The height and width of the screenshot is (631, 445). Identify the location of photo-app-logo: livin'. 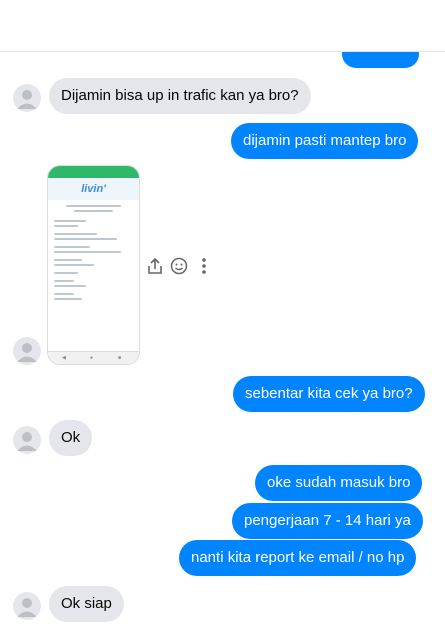
(93, 189).